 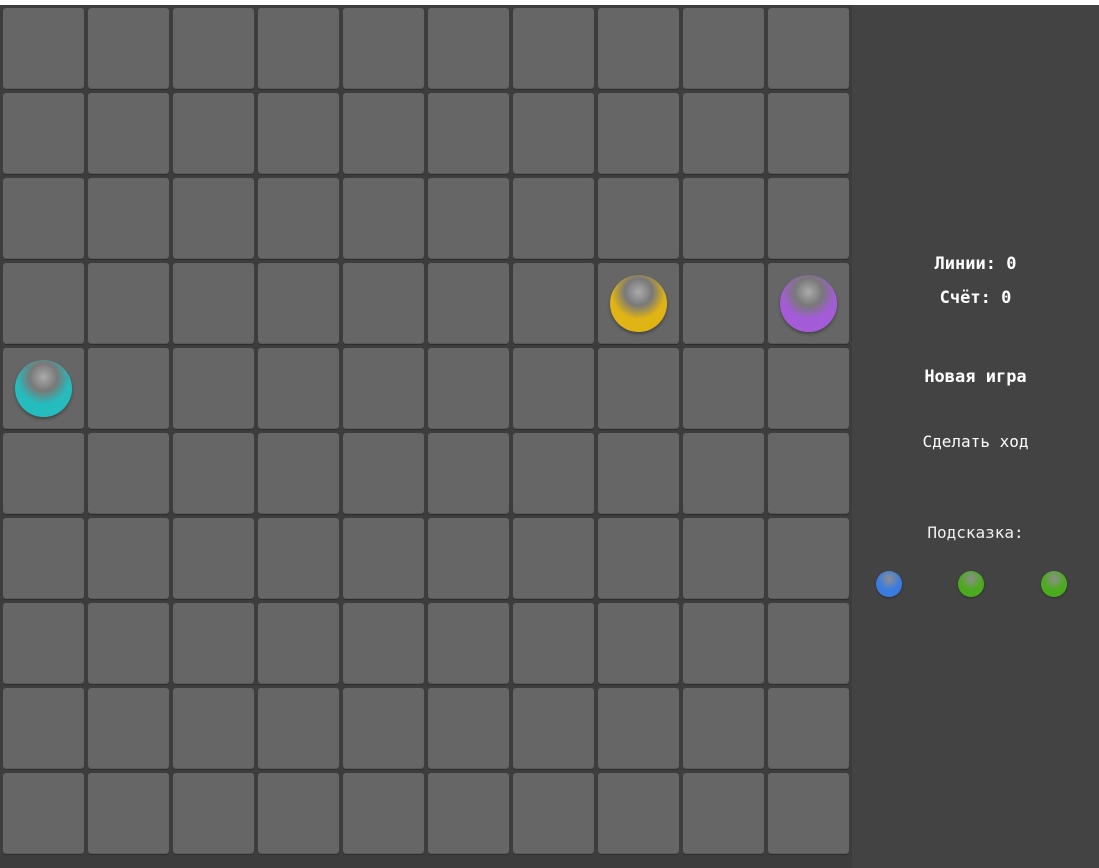 I want to click on cyan-ball, so click(x=43, y=388).